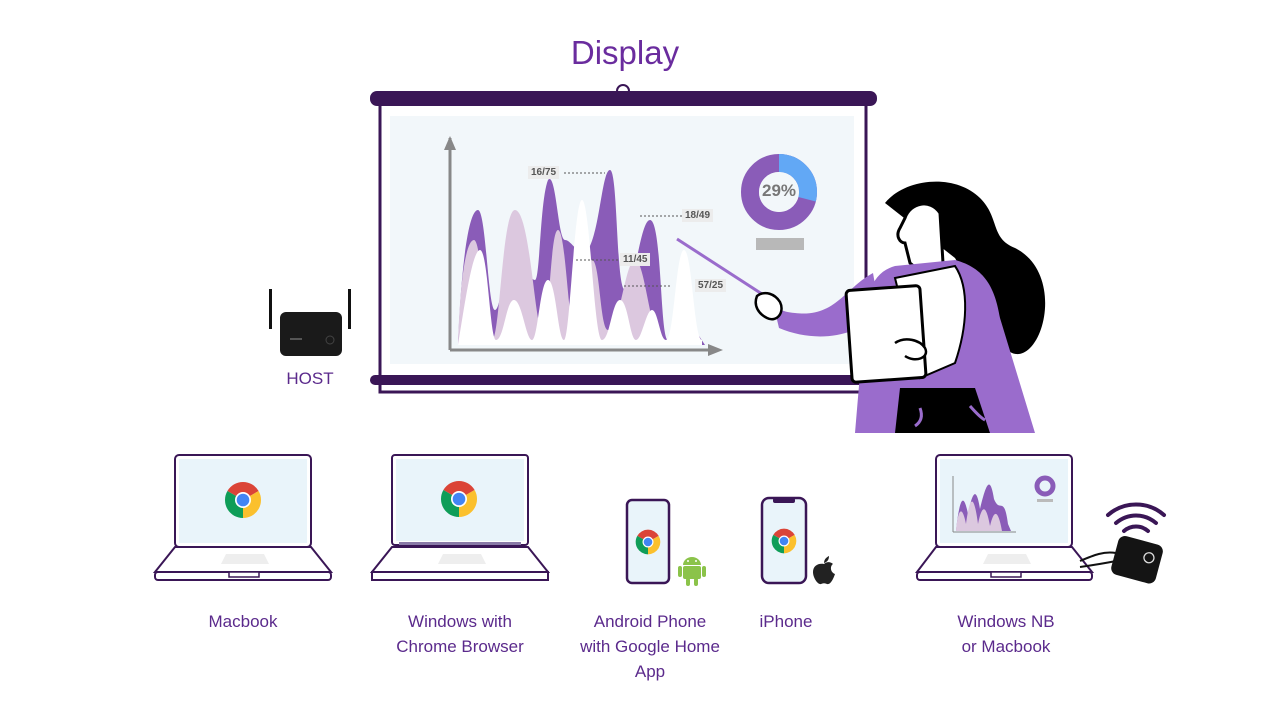 This screenshot has width=1280, height=720. Describe the element at coordinates (460, 634) in the screenshot. I see `device-label-windows-chrome: Windows with Chrome Browser` at that location.